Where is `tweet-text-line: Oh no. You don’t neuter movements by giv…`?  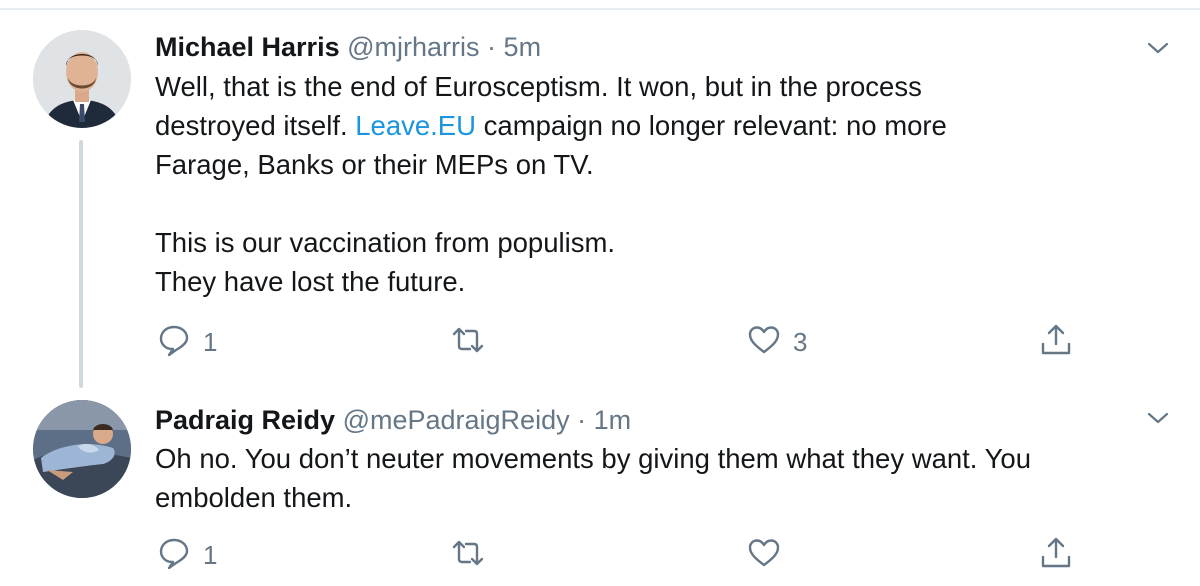 tweet-text-line: Oh no. You don’t neuter movements by giv… is located at coordinates (593, 458).